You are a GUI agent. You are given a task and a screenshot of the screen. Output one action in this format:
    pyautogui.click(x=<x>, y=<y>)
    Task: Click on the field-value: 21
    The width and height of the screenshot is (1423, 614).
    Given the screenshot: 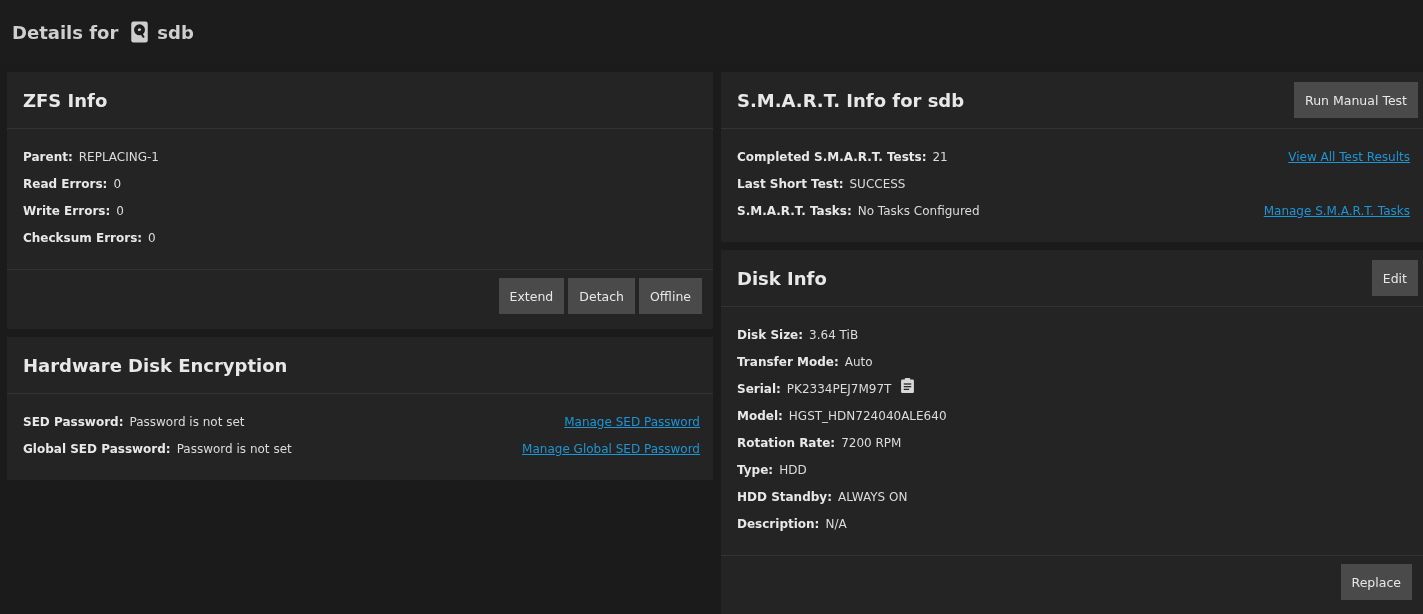 What is the action you would take?
    pyautogui.click(x=940, y=156)
    